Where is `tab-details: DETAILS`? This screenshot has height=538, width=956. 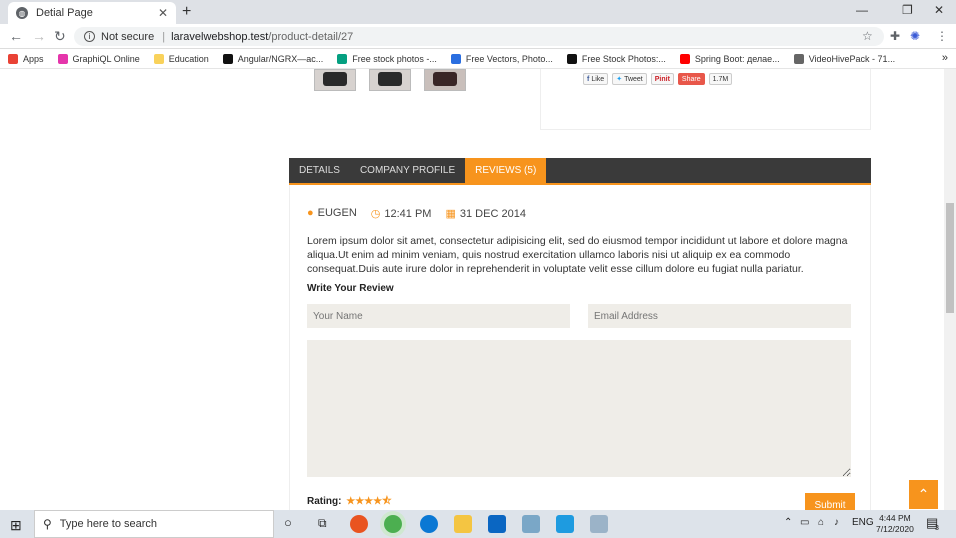 tab-details: DETAILS is located at coordinates (319, 170).